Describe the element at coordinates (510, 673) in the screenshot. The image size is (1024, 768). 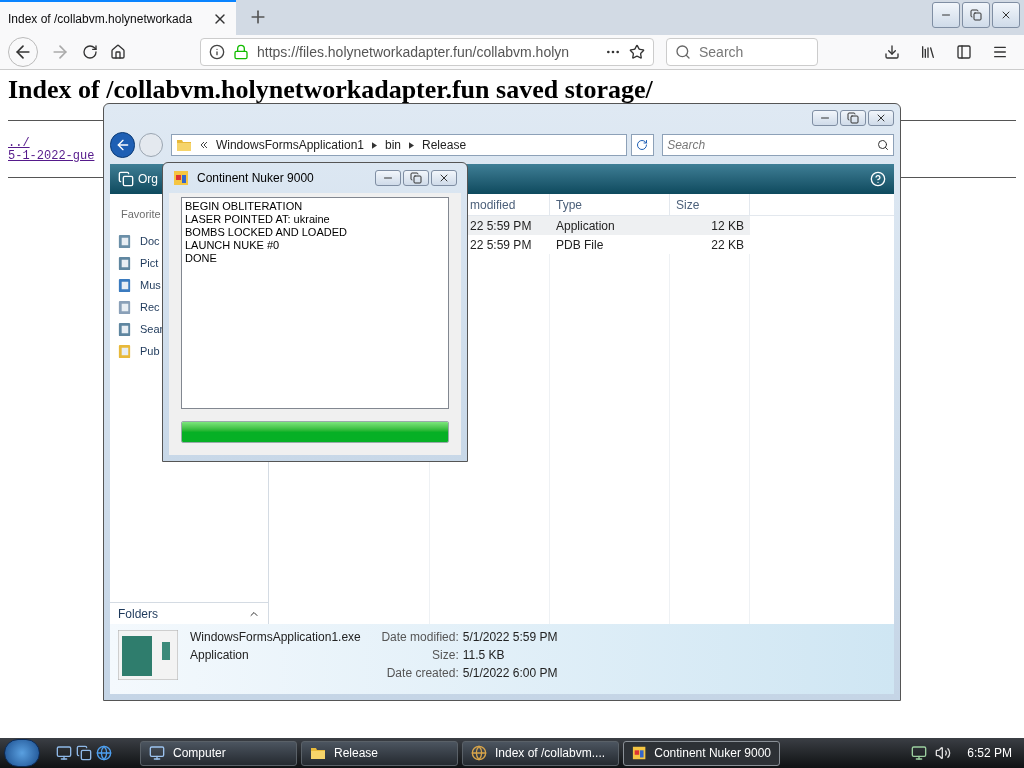
I see `detail-value: 5/1/2022 6:00 PM` at that location.